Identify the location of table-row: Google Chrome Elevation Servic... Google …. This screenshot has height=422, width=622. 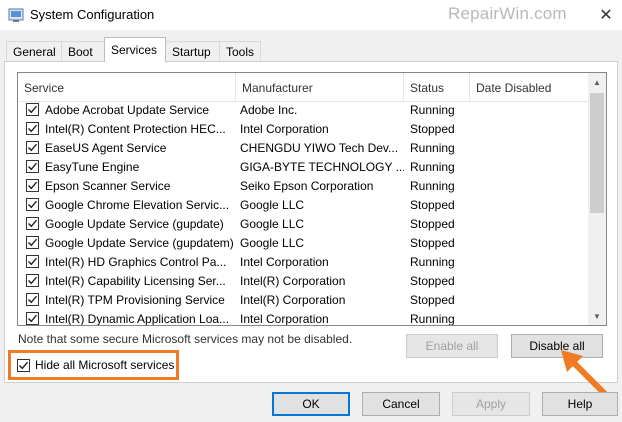
(303, 205).